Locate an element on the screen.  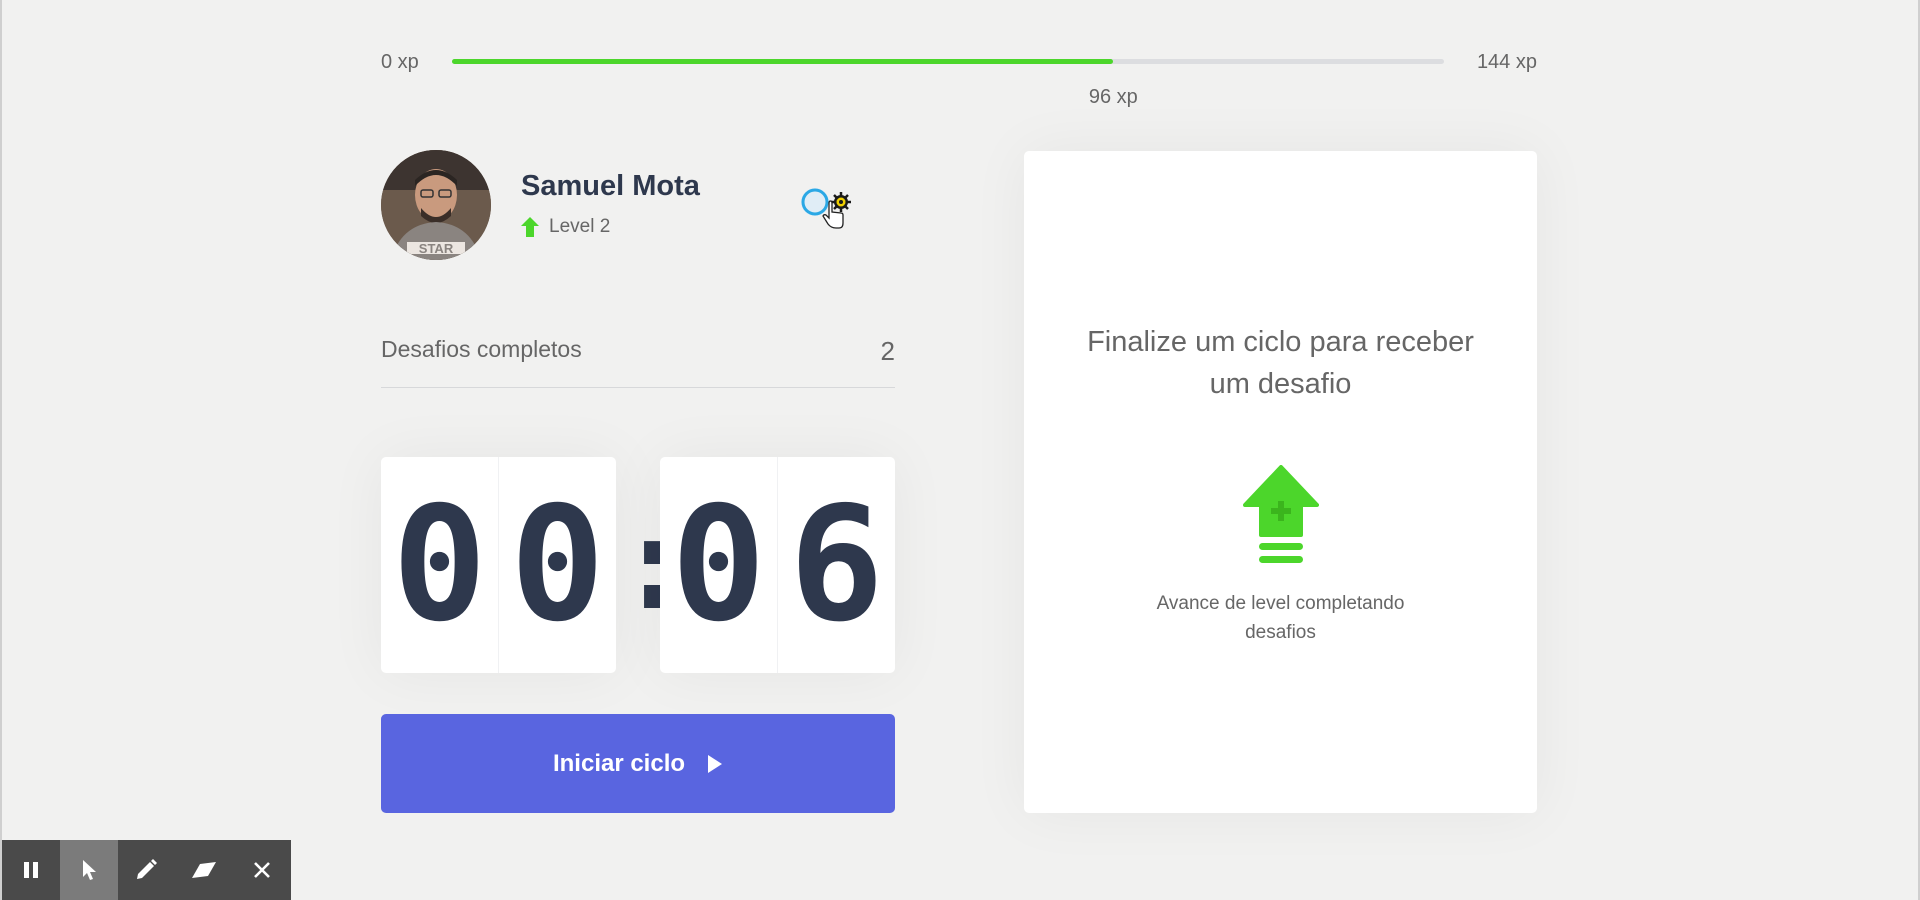
countdown: 0 0 : 0 6 is located at coordinates (638, 565).